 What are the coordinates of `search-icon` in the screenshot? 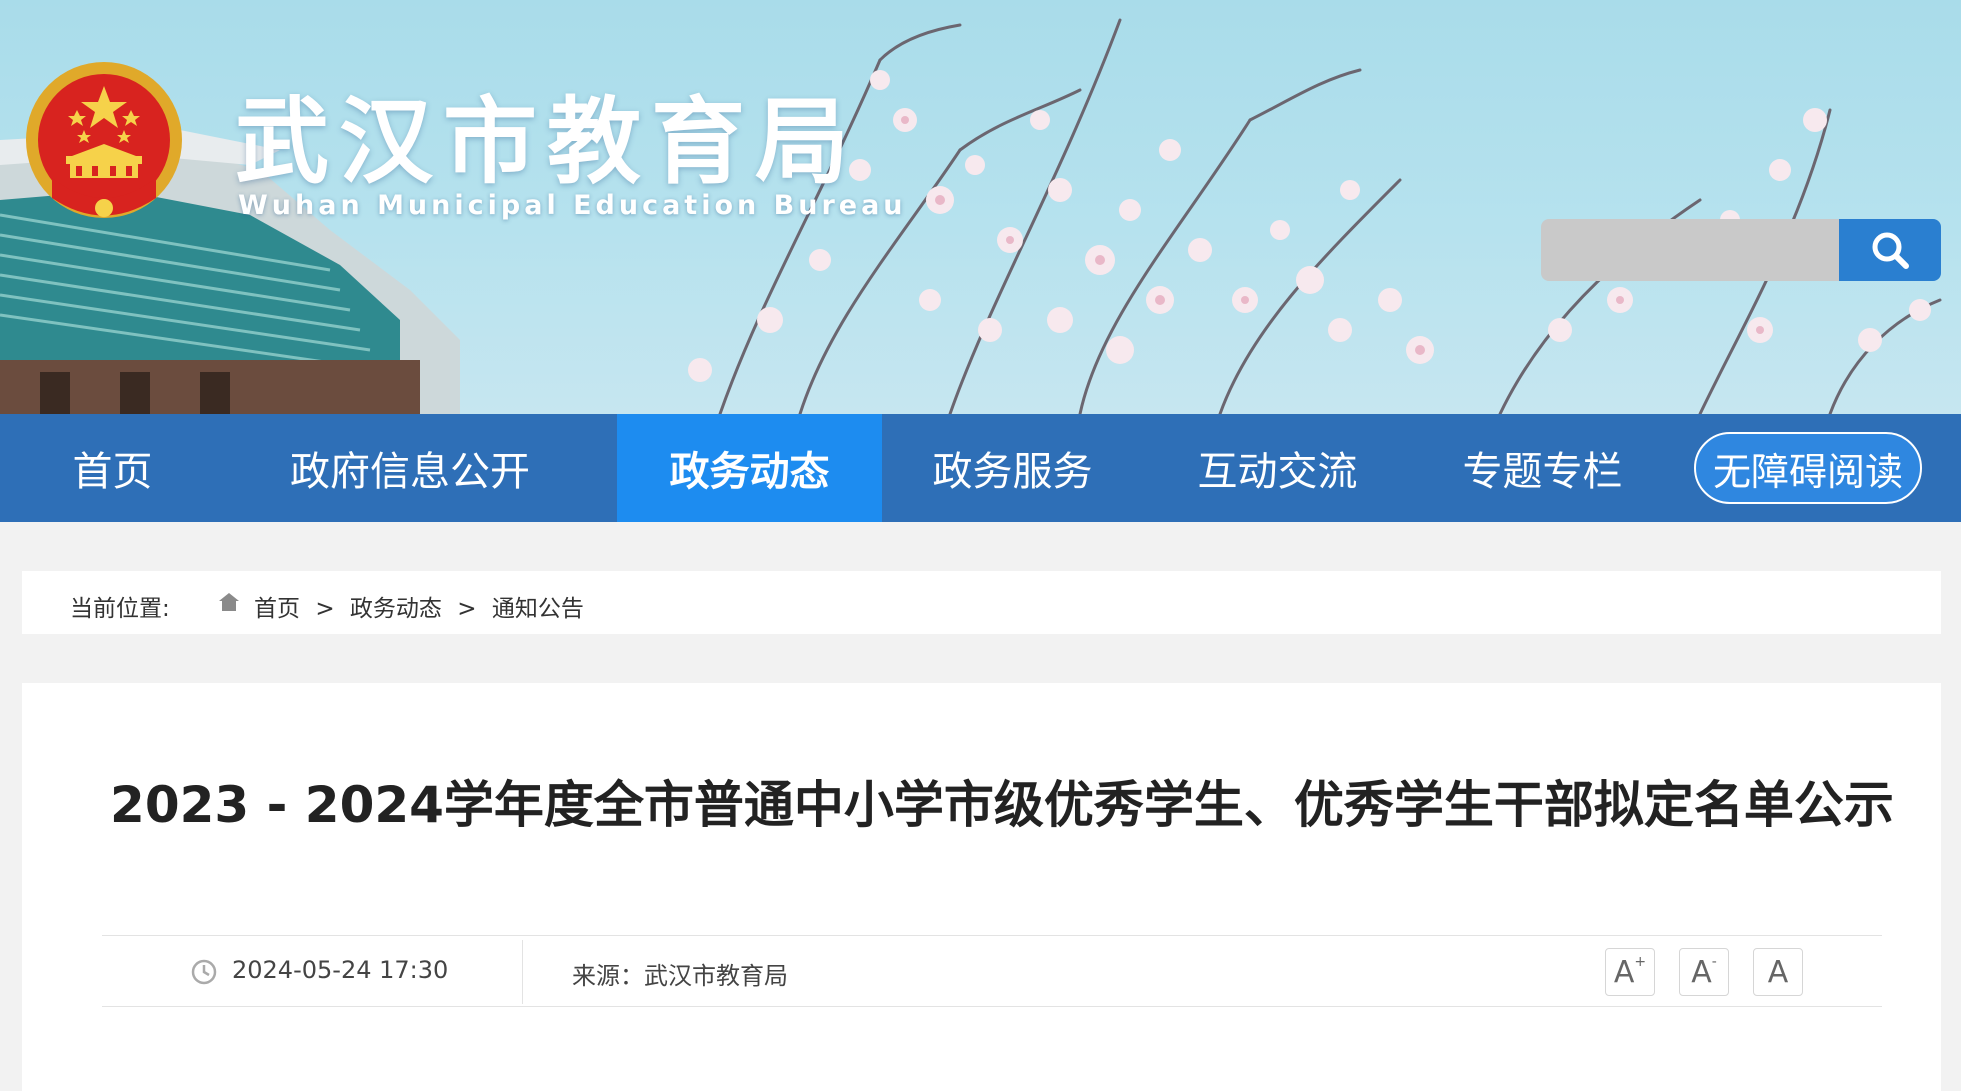 It's located at (1890, 250).